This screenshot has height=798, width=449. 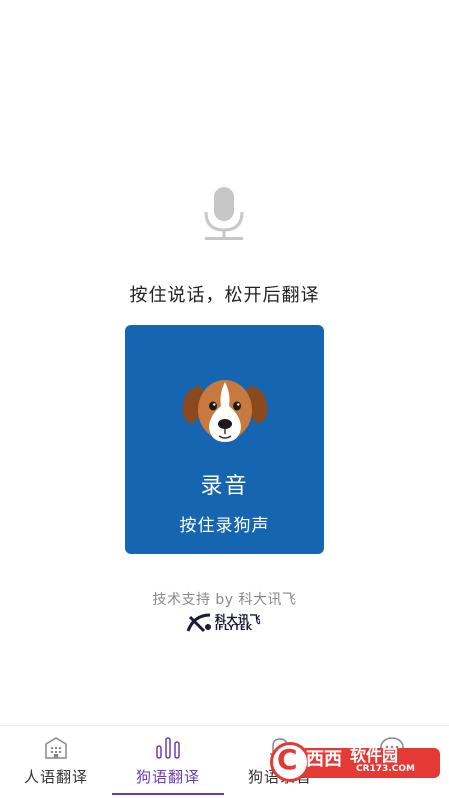 What do you see at coordinates (168, 794) in the screenshot?
I see `active-tab-indicator` at bounding box center [168, 794].